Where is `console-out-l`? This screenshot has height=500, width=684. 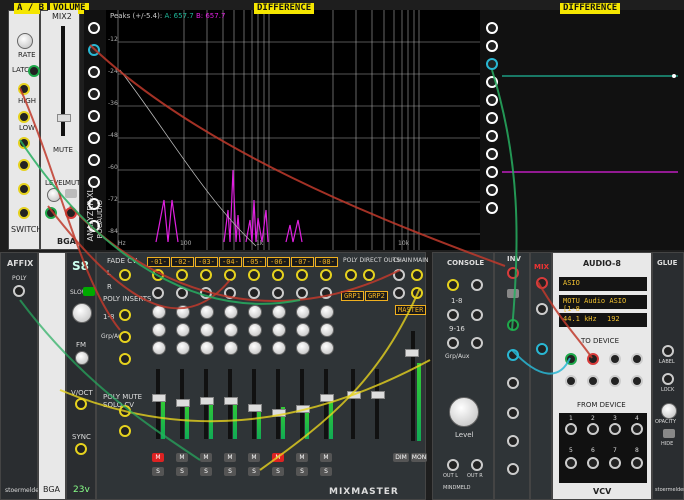 console-out-l is located at coordinates (453, 465).